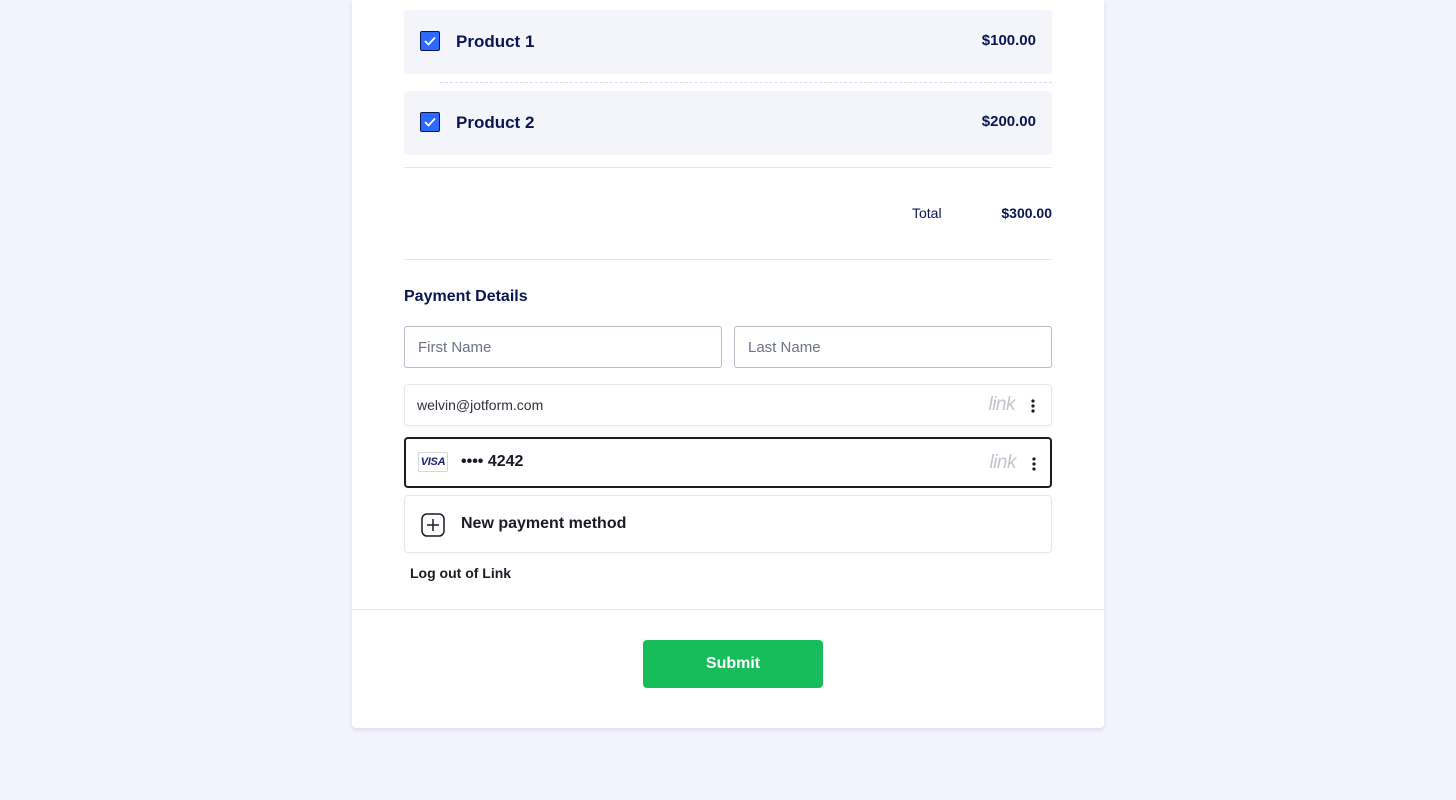 Image resolution: width=1456 pixels, height=800 pixels. Describe the element at coordinates (433, 462) in the screenshot. I see `visa-card-icon: VISA` at that location.